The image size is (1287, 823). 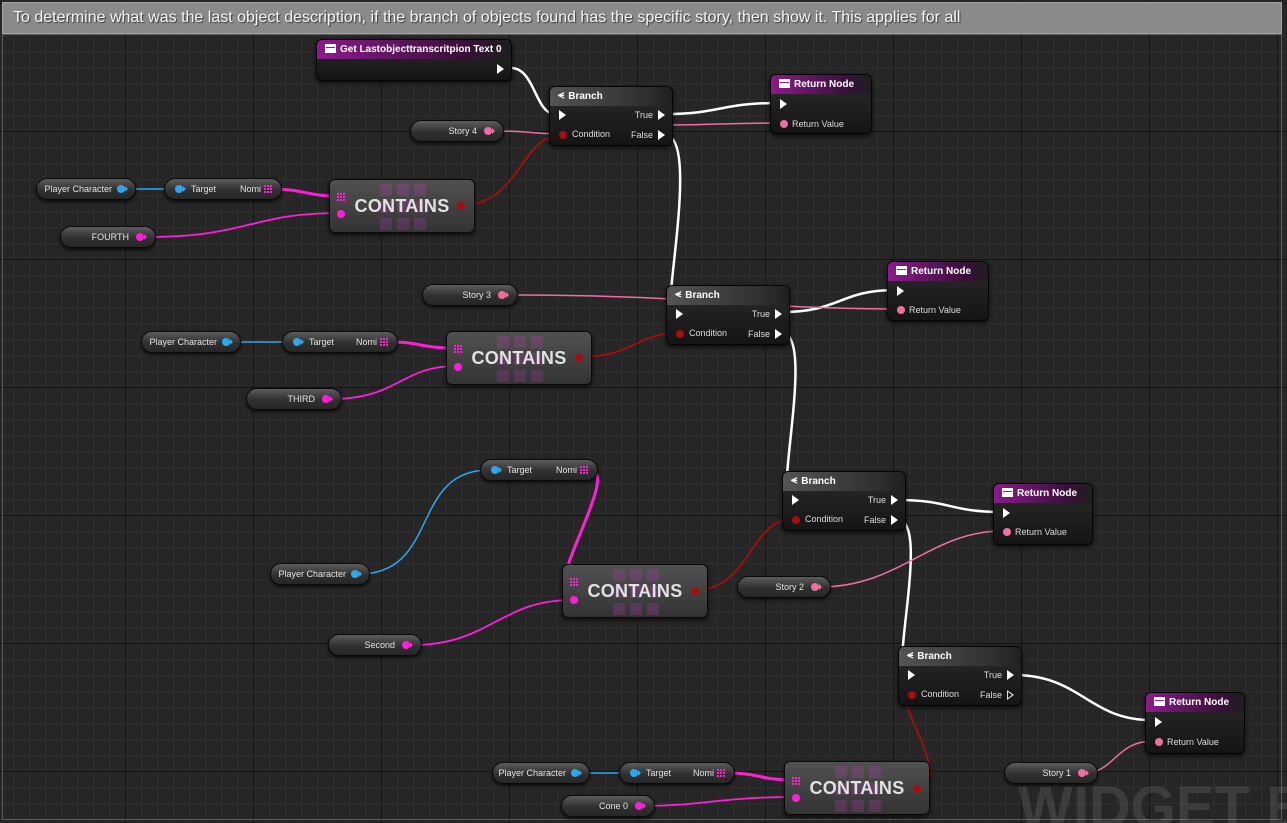 What do you see at coordinates (414, 60) in the screenshot?
I see `get-text-node: Get Lastobjecttranscritpion Text 0` at bounding box center [414, 60].